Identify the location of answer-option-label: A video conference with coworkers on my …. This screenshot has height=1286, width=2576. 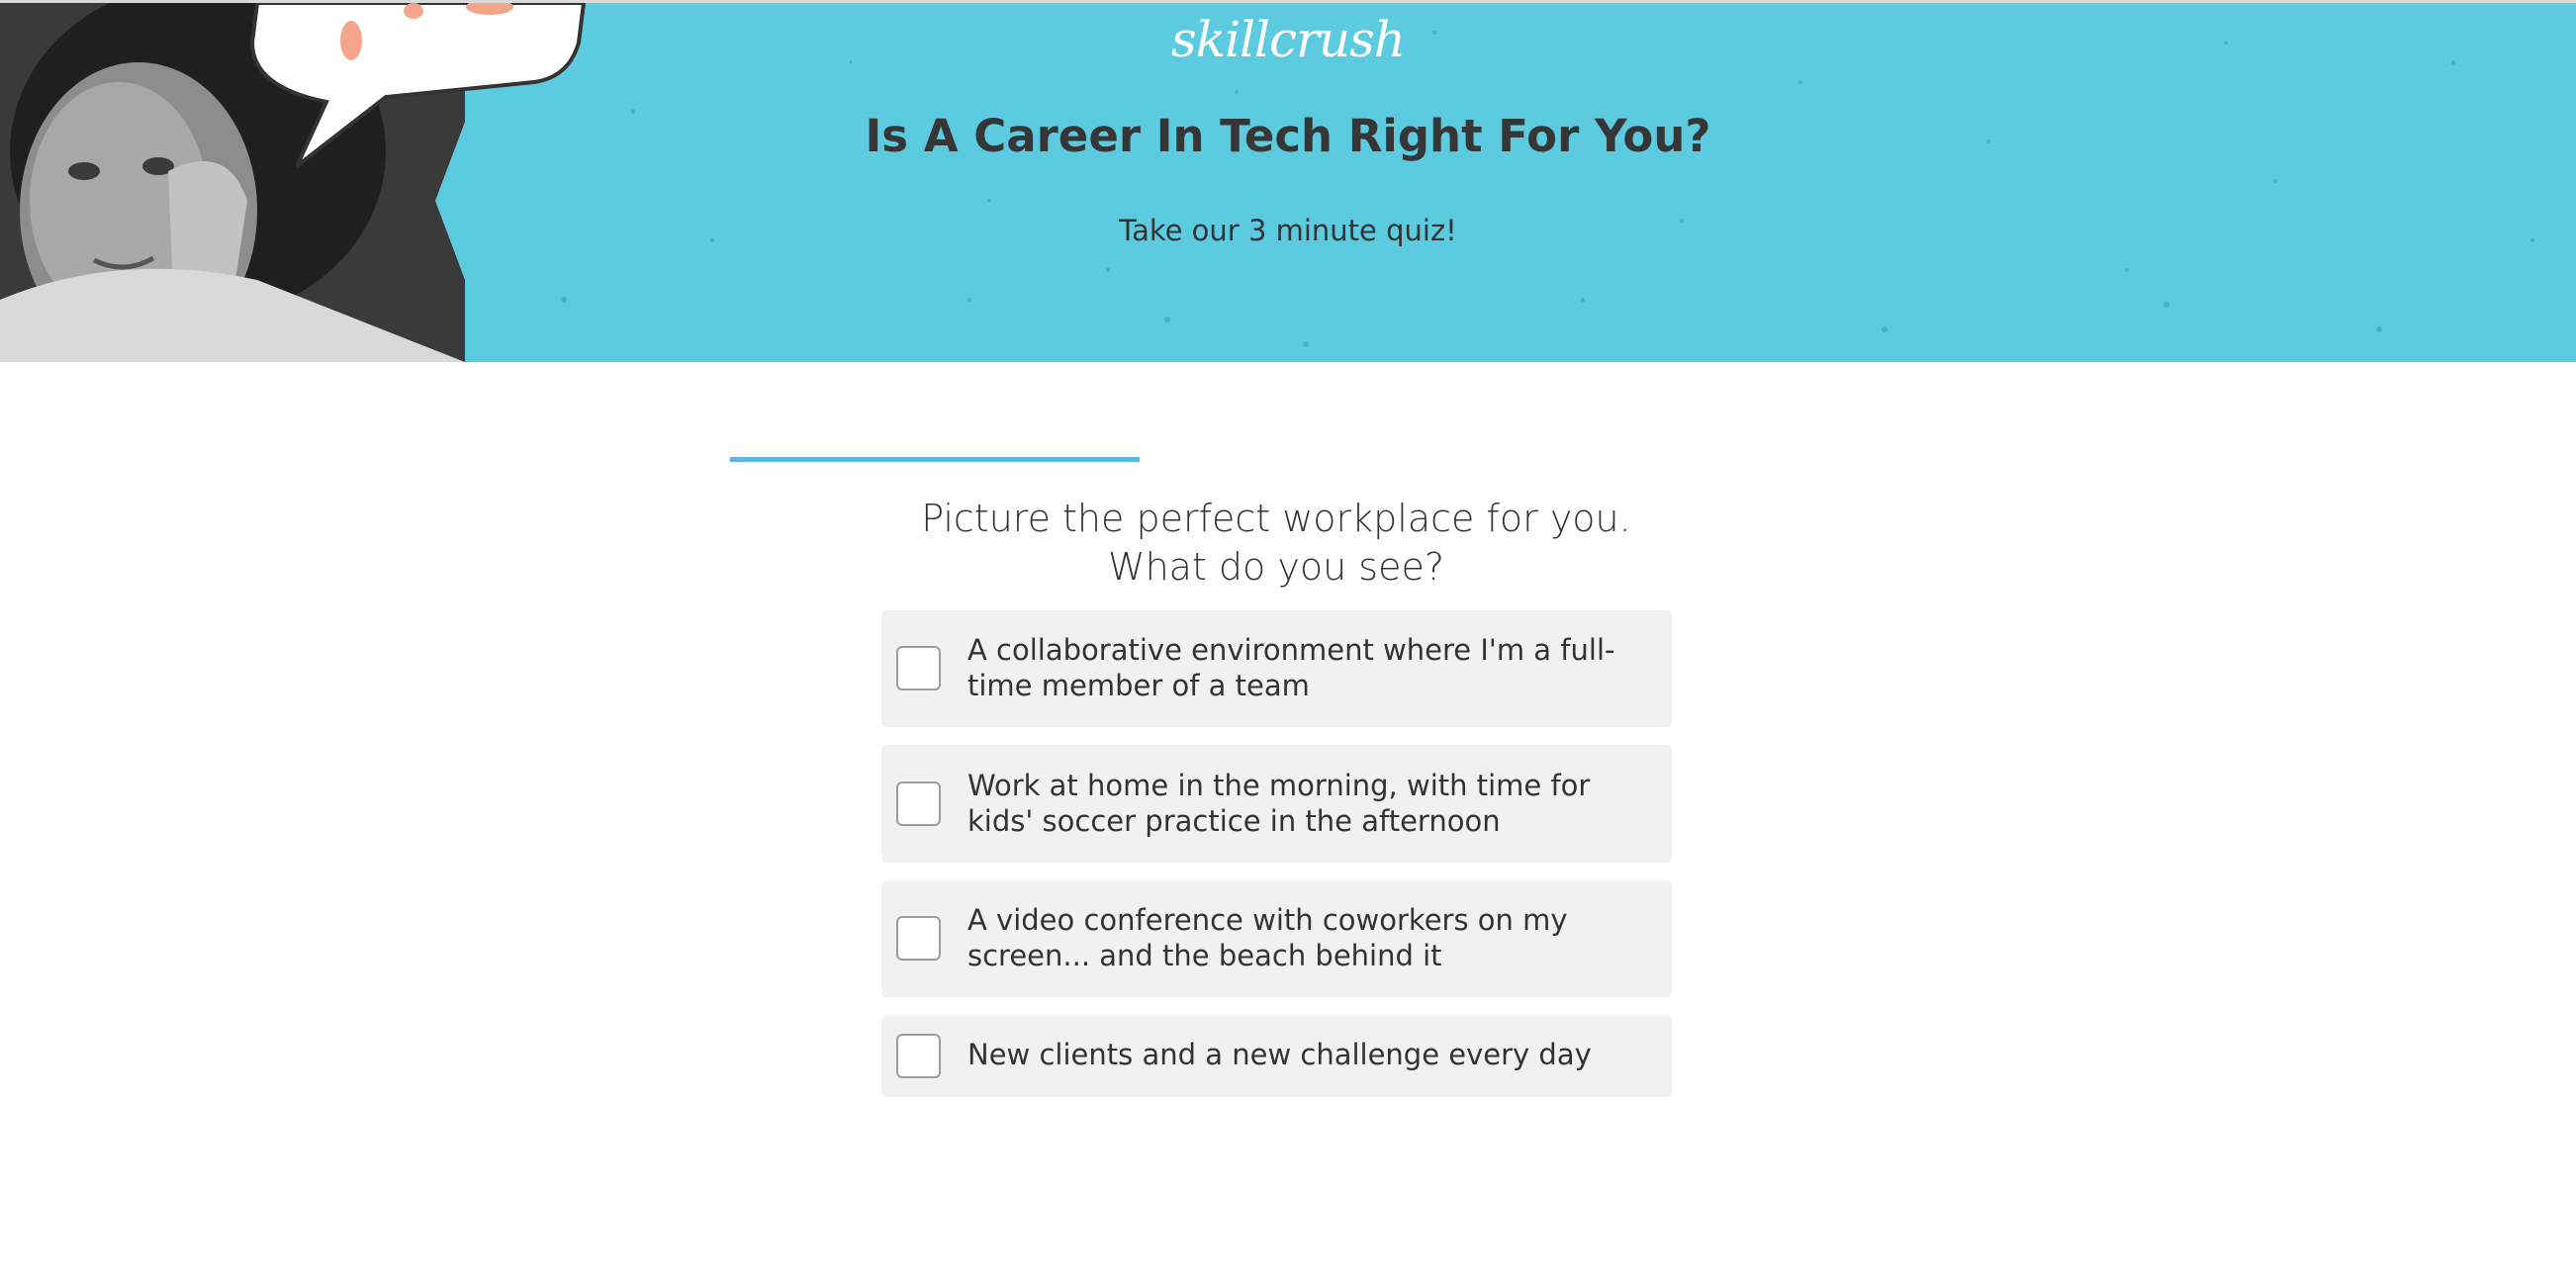
(1267, 937).